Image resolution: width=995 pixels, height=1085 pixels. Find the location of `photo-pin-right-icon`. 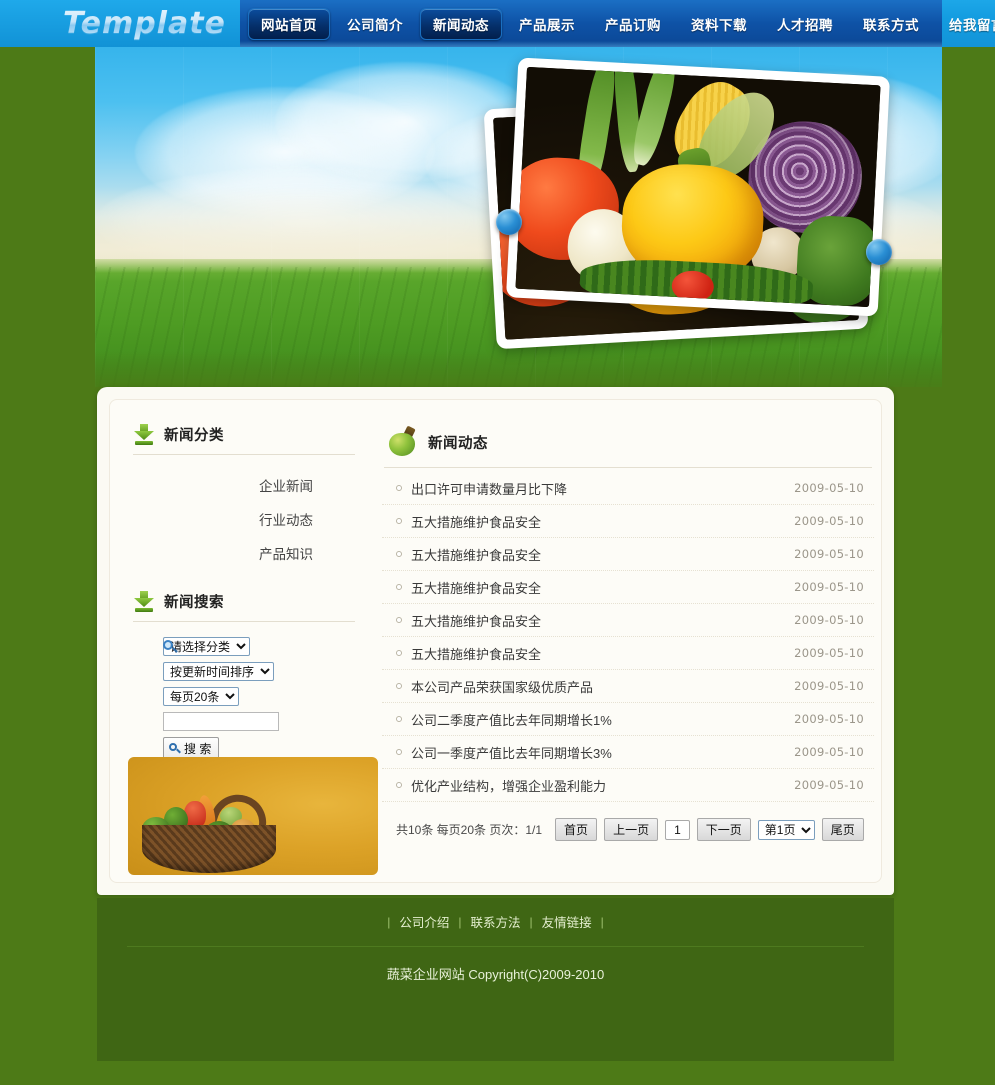

photo-pin-right-icon is located at coordinates (879, 252).